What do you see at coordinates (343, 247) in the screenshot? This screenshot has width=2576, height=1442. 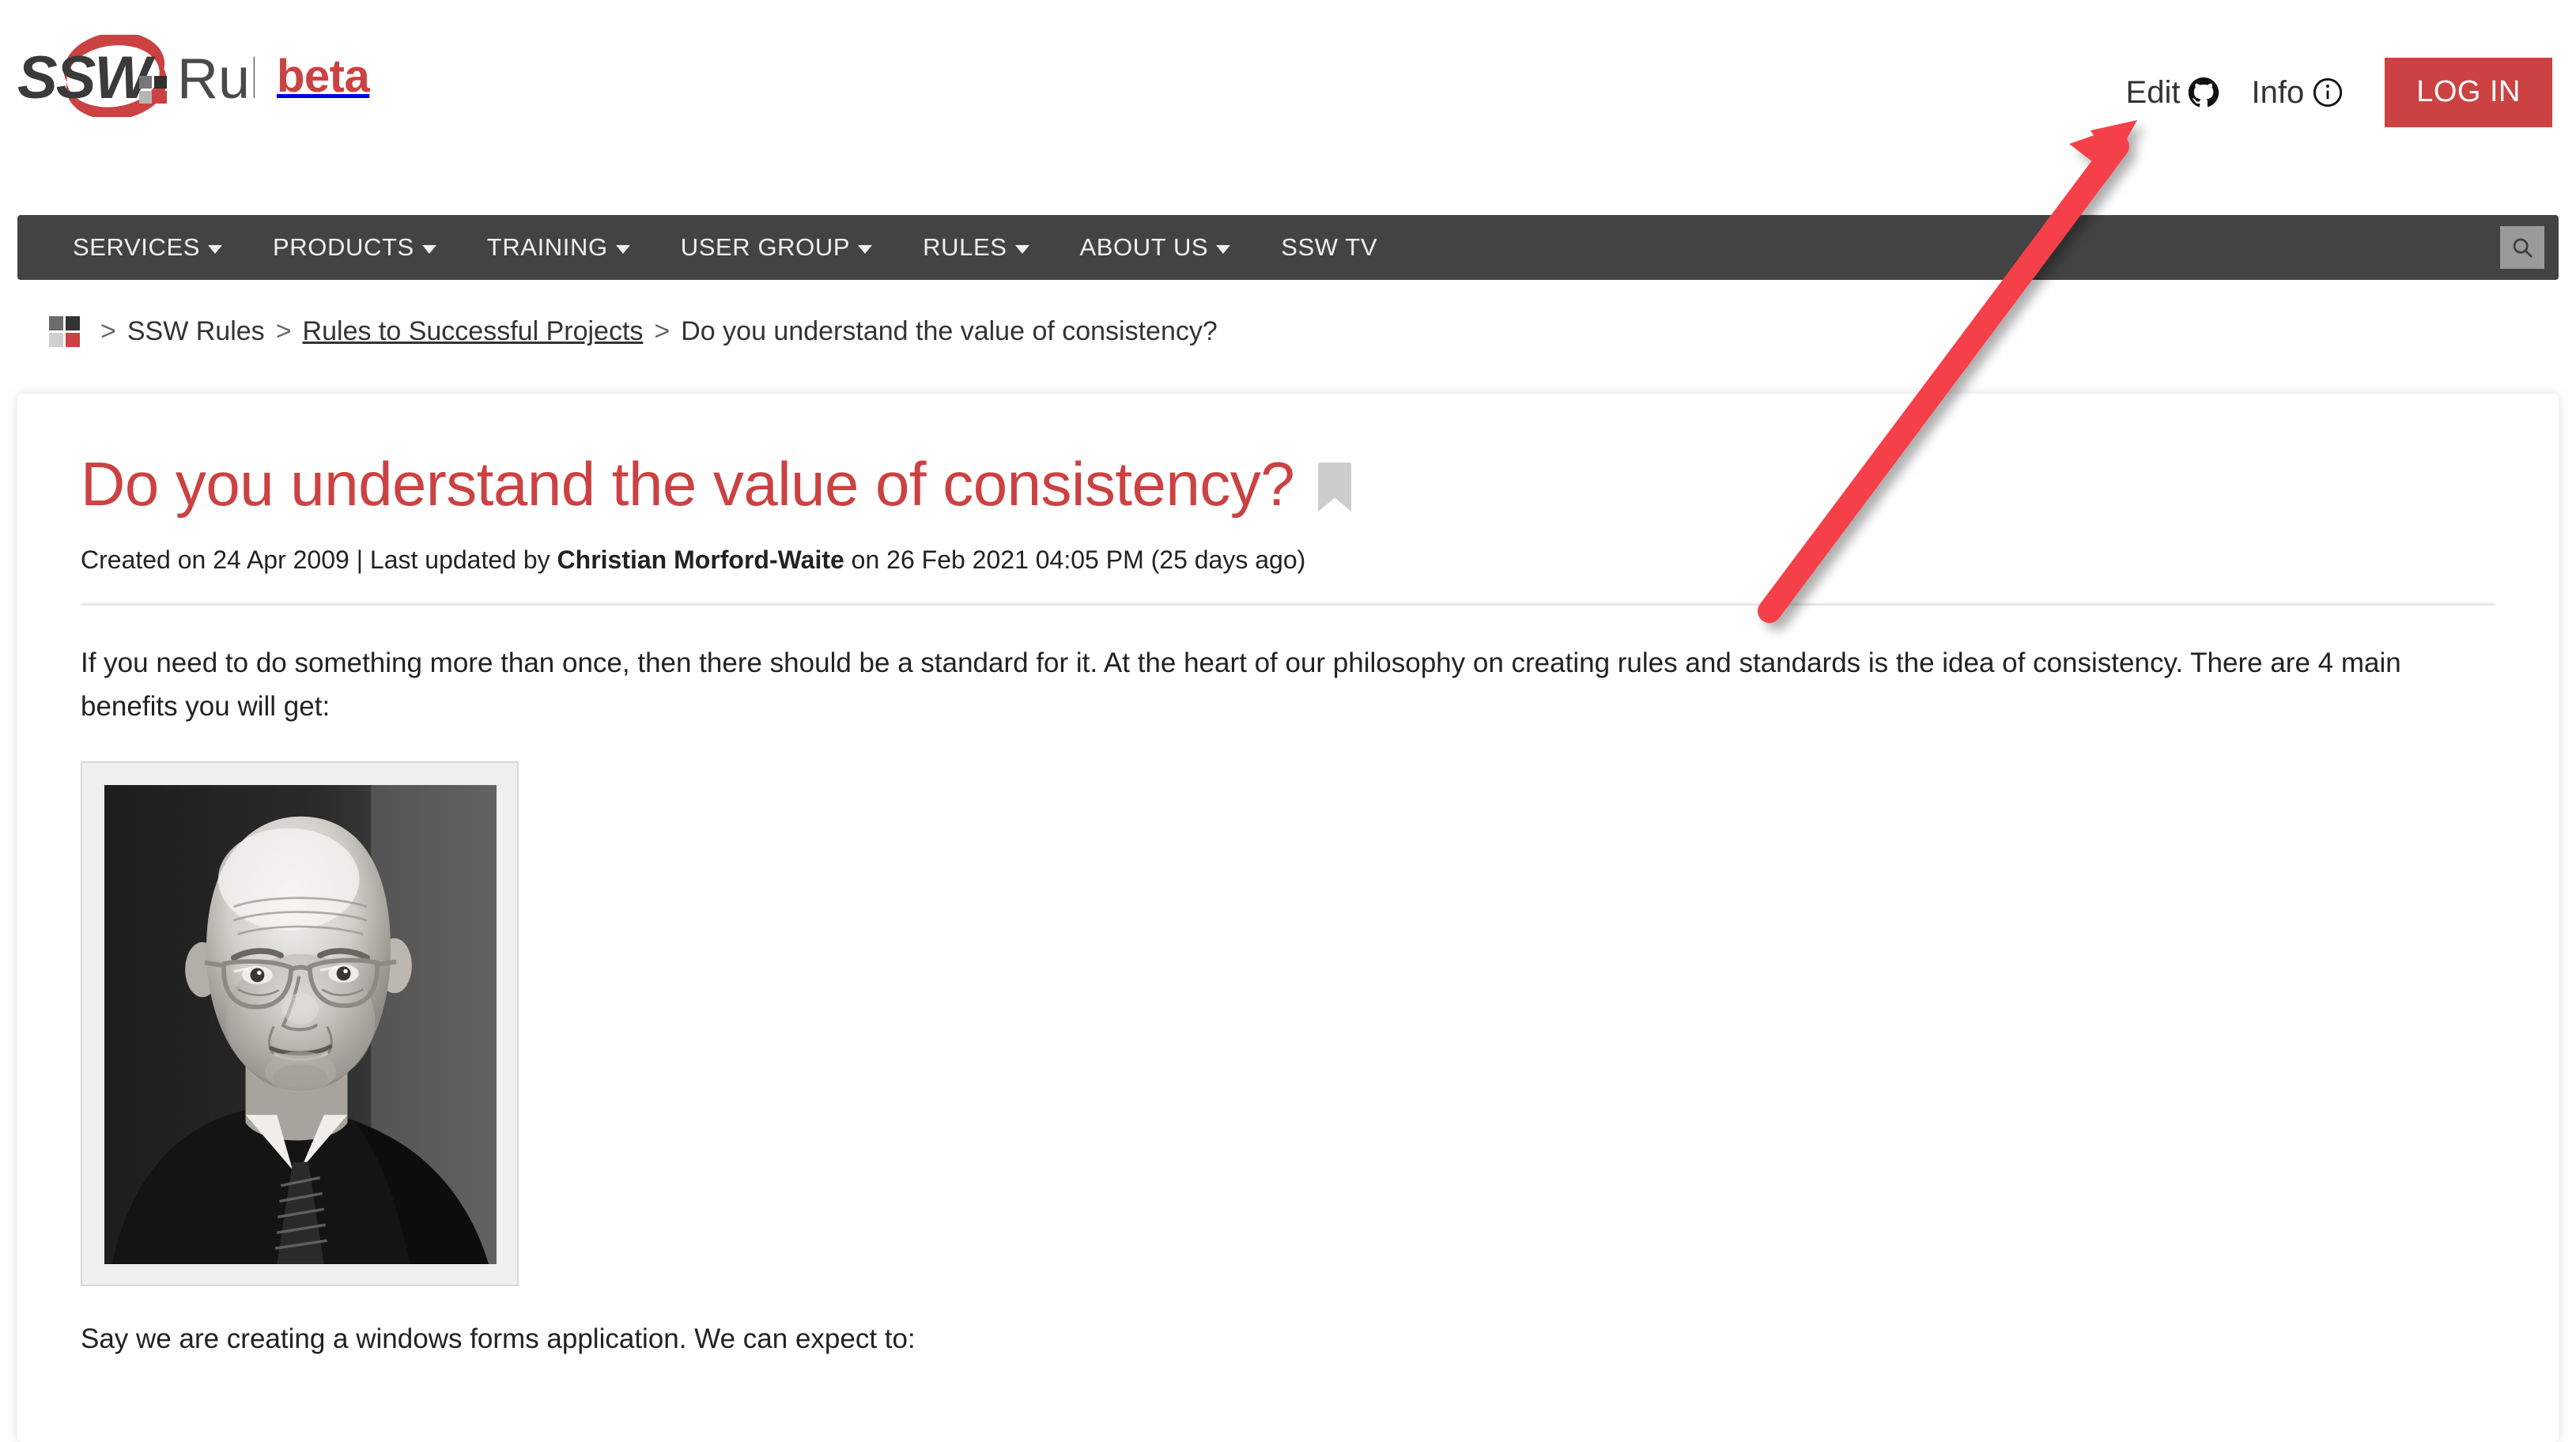 I see `nav-label: PRODUCTS` at bounding box center [343, 247].